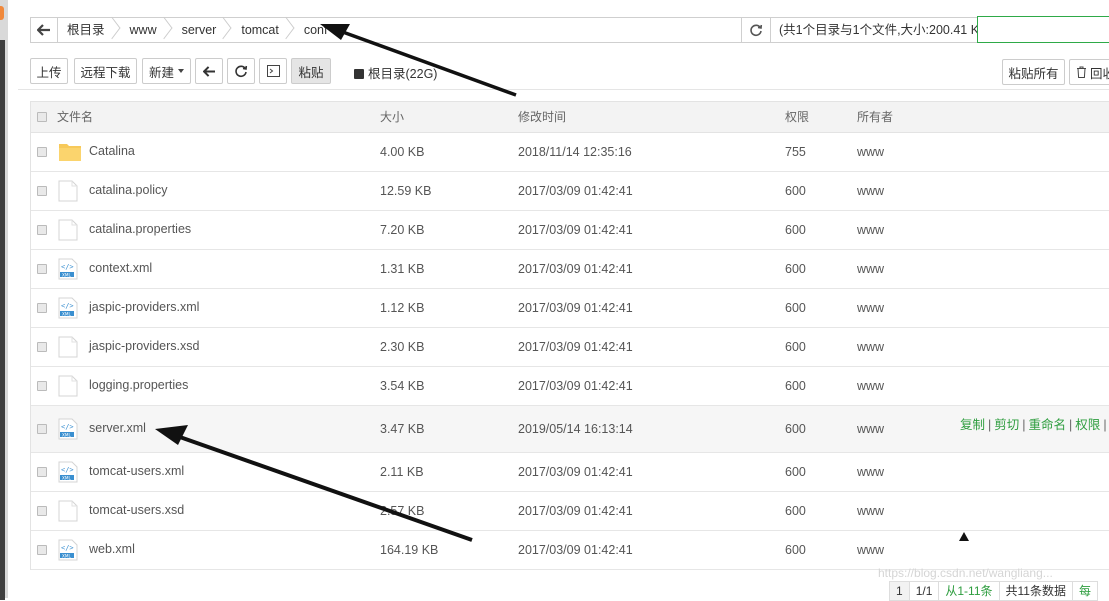 The image size is (1109, 601). Describe the element at coordinates (68, 550) in the screenshot. I see `xml-file-icon: </> XML` at that location.